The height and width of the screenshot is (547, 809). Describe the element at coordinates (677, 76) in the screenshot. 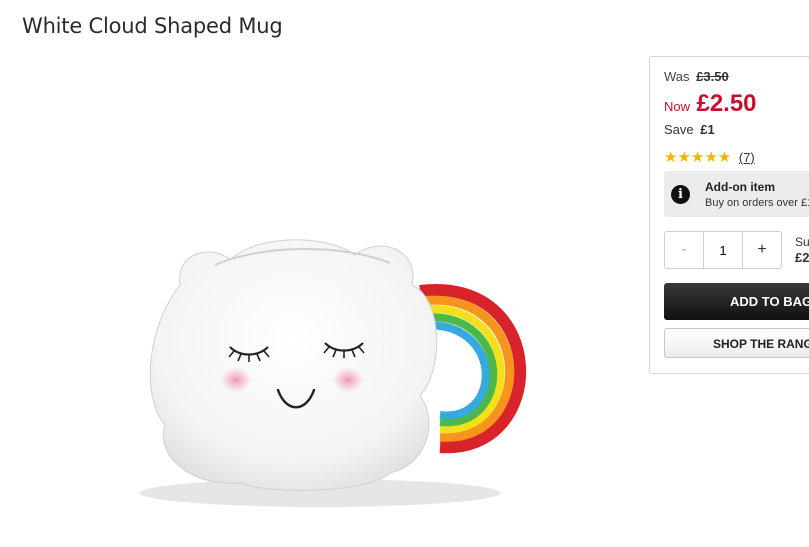

I see `was-label: Was` at that location.